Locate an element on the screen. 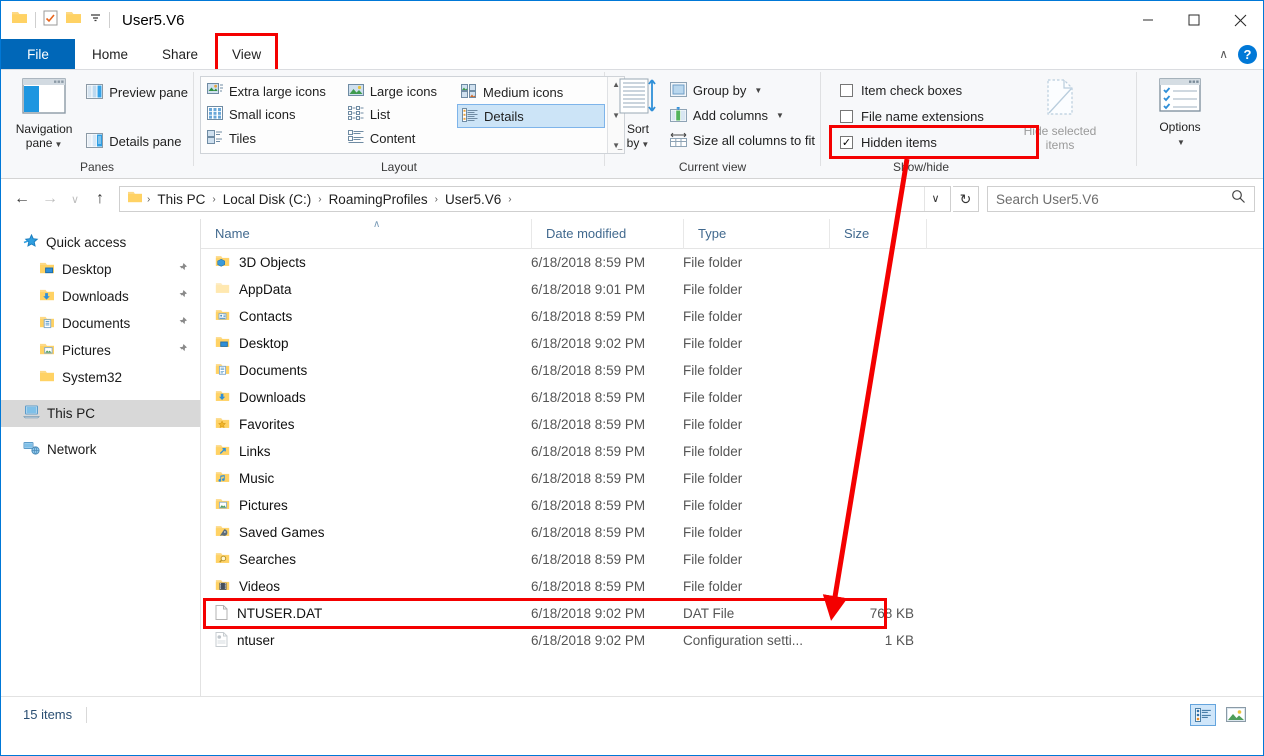 The width and height of the screenshot is (1264, 756). table-row: Desktop 6/18/2018 9:02 PM File folder is located at coordinates (732, 343).